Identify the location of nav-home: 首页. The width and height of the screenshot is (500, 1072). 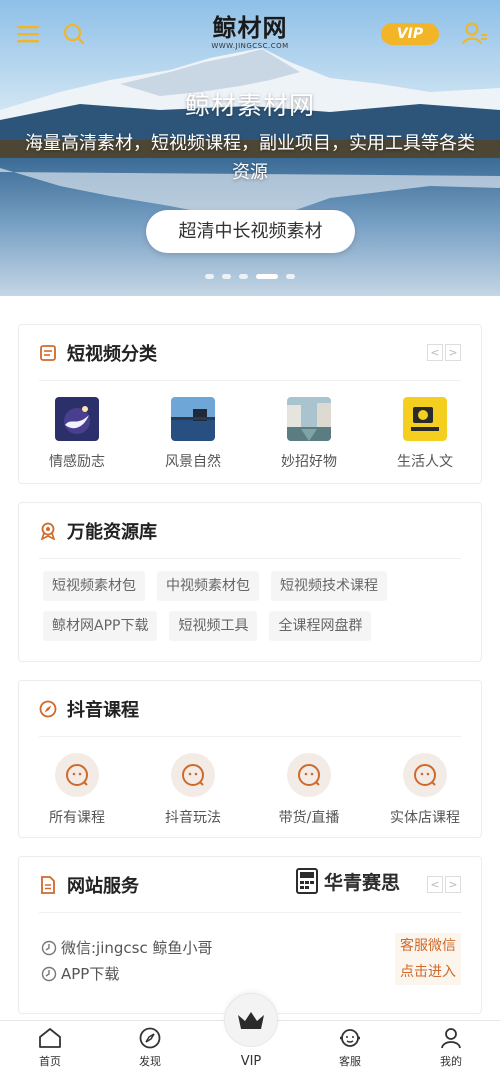
(50, 1048).